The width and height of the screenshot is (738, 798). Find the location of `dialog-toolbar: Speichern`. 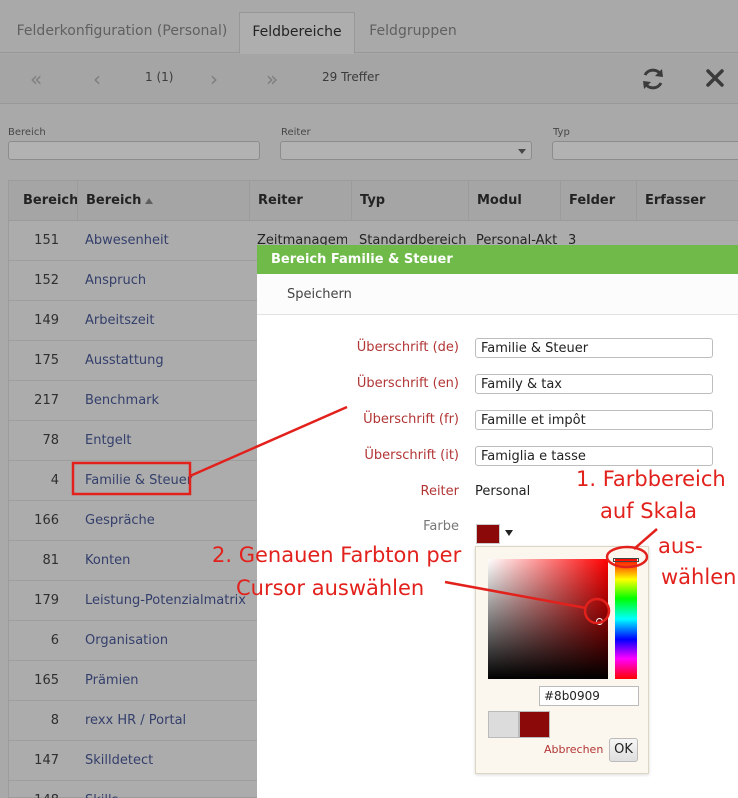

dialog-toolbar: Speichern is located at coordinates (497, 294).